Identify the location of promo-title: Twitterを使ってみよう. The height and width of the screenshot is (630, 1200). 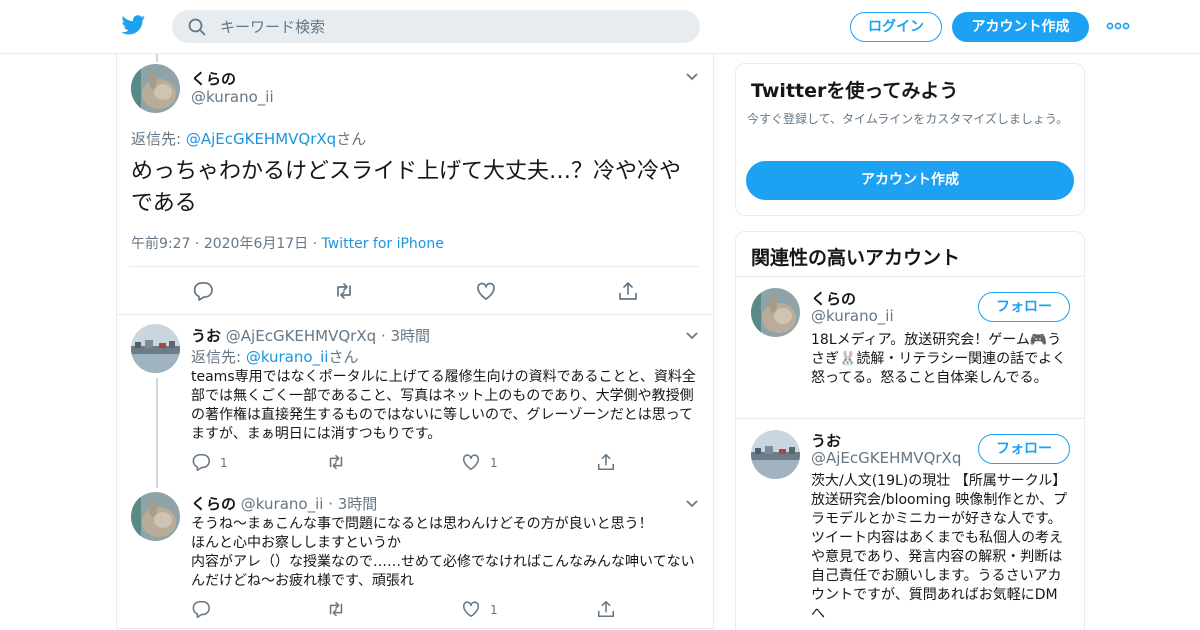
(855, 91).